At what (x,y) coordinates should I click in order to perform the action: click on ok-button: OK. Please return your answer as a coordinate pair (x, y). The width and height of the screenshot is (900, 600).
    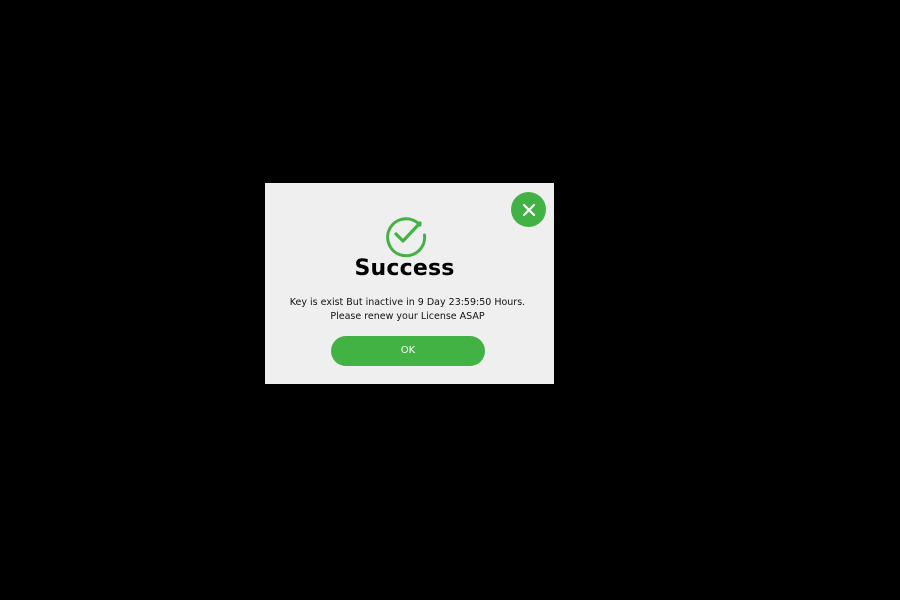
    Looking at the image, I should click on (408, 351).